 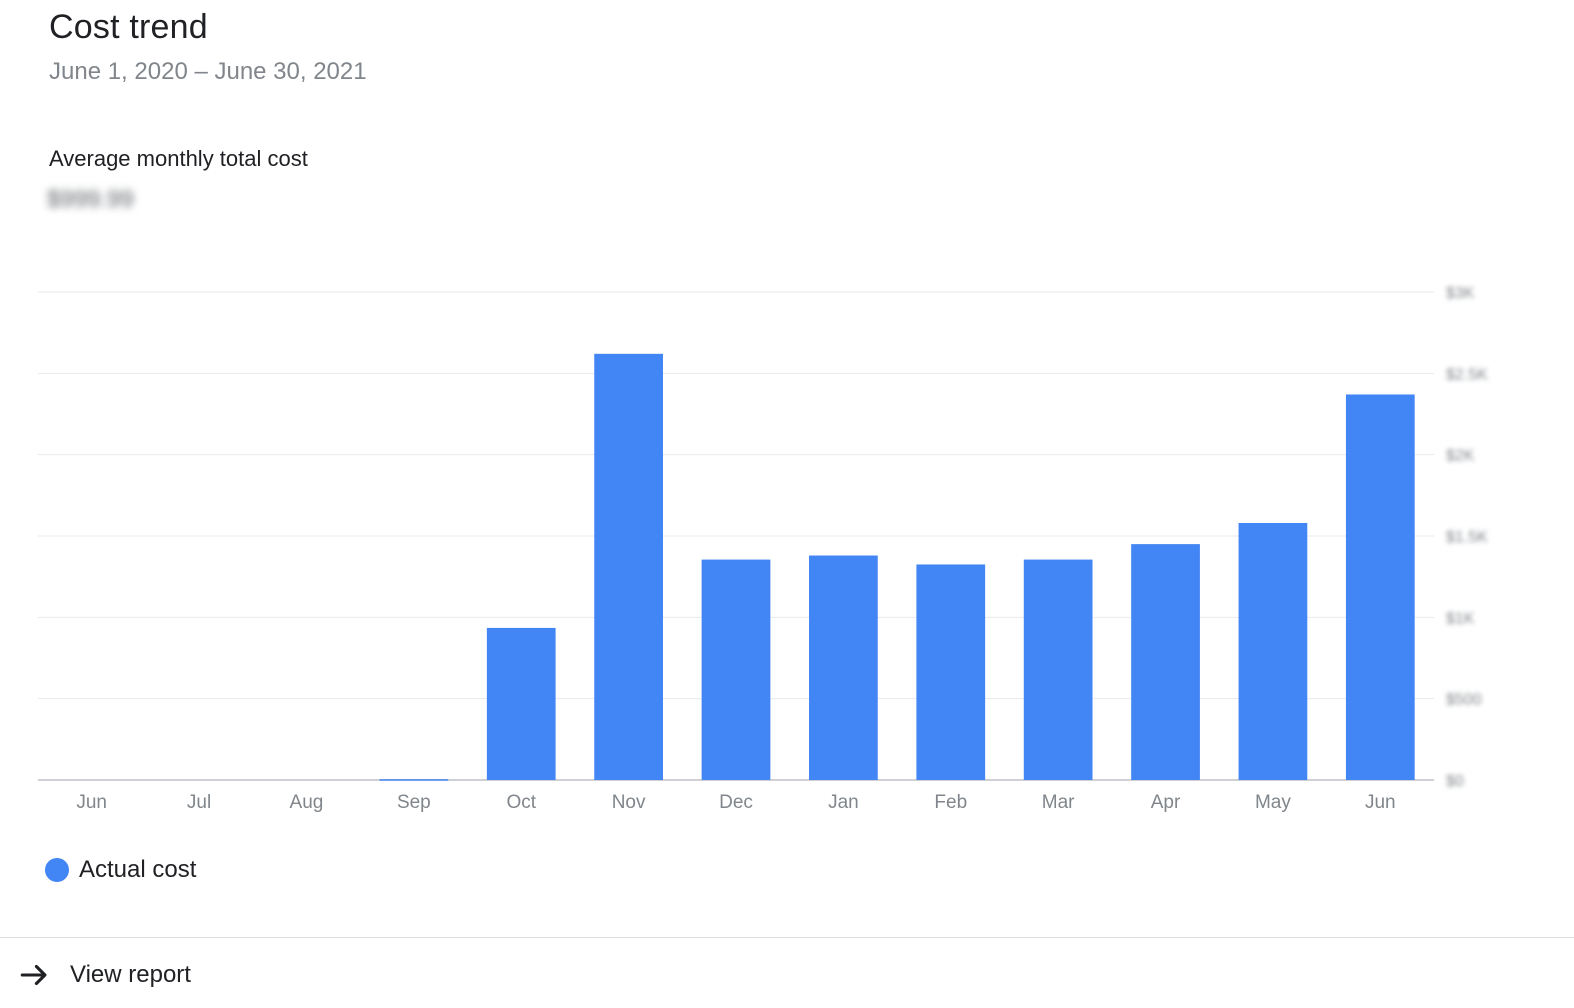 What do you see at coordinates (1058, 802) in the screenshot?
I see `x-tick-label: Mar` at bounding box center [1058, 802].